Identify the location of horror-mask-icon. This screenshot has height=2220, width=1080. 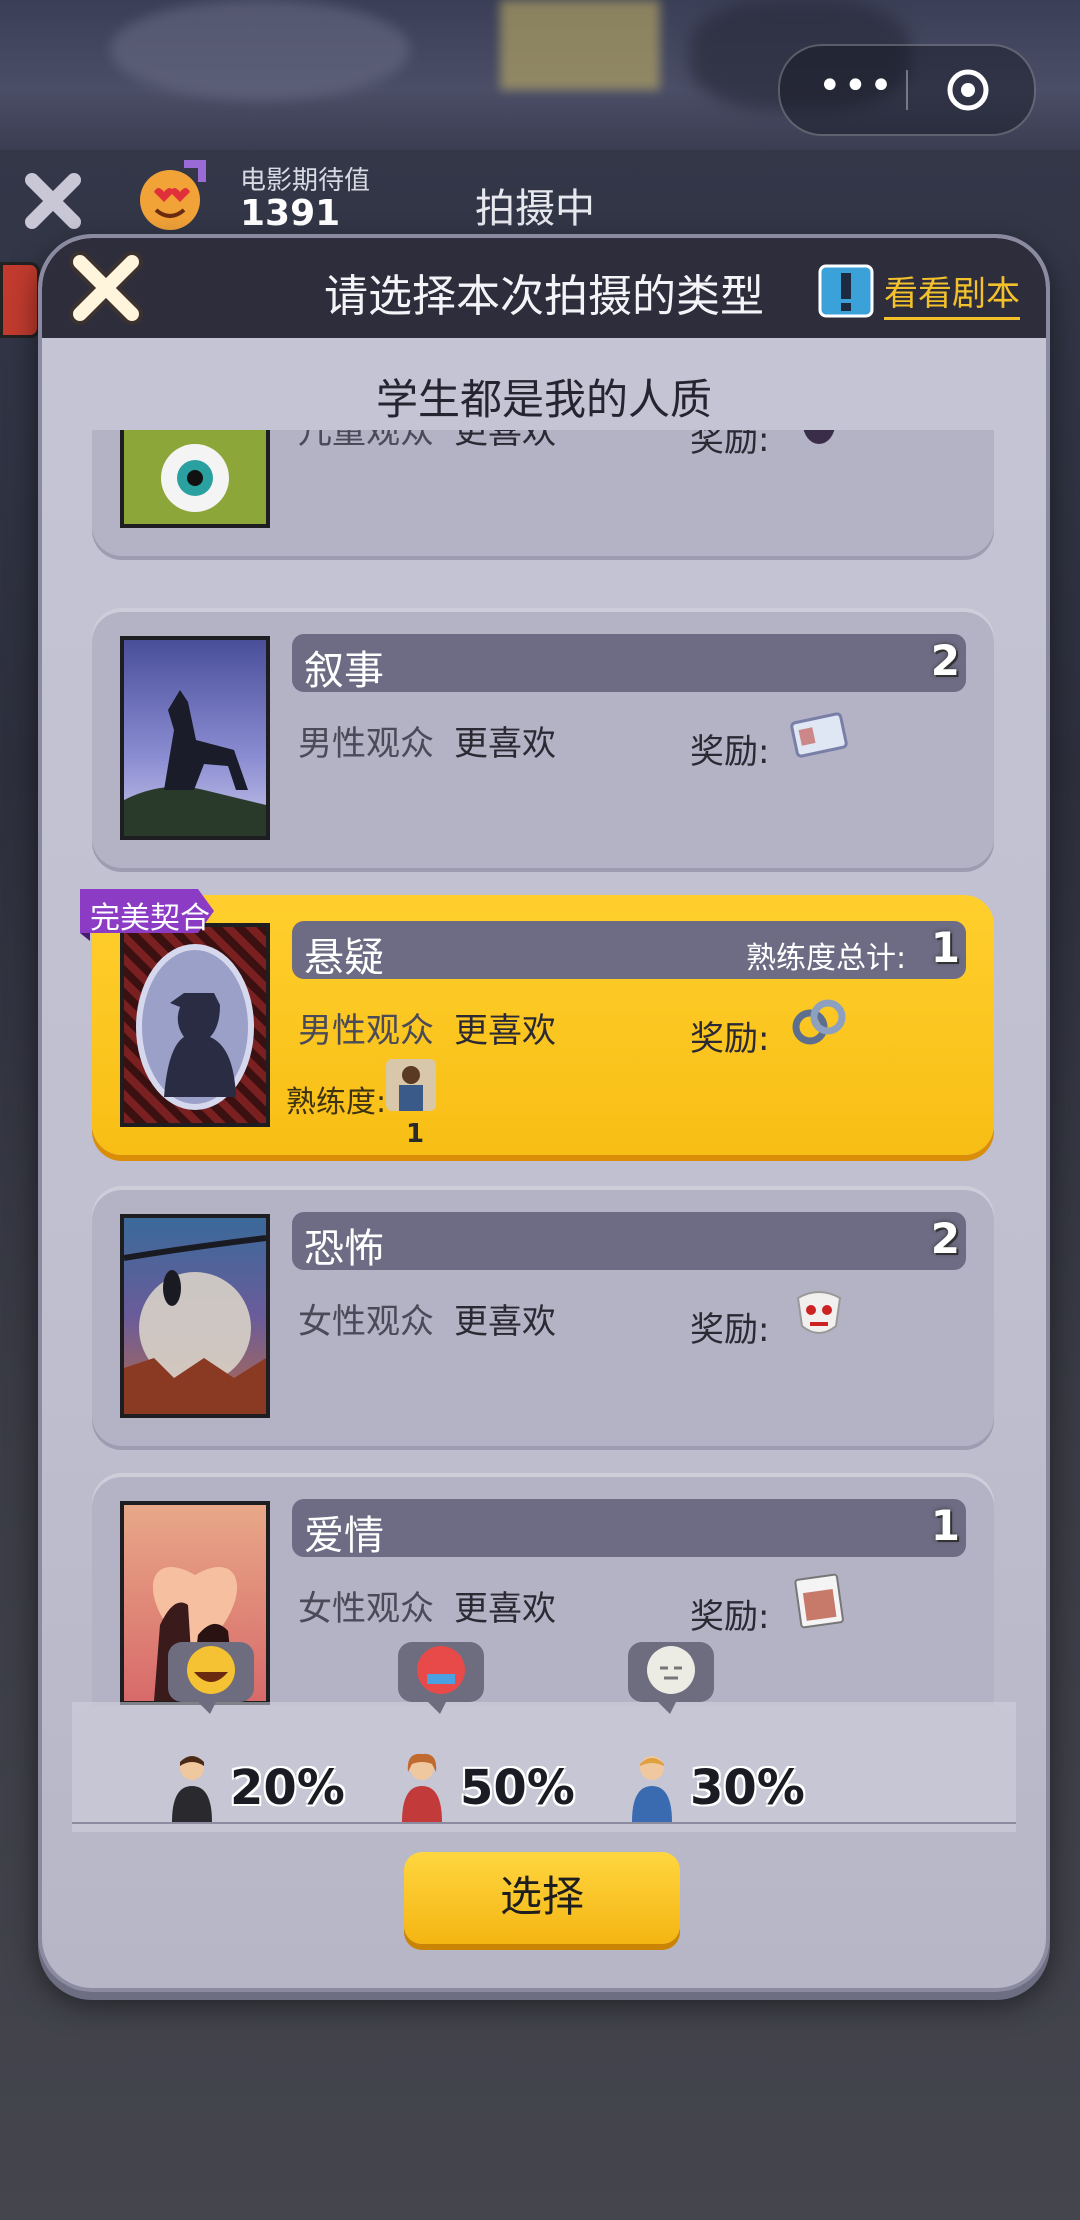
(819, 1312).